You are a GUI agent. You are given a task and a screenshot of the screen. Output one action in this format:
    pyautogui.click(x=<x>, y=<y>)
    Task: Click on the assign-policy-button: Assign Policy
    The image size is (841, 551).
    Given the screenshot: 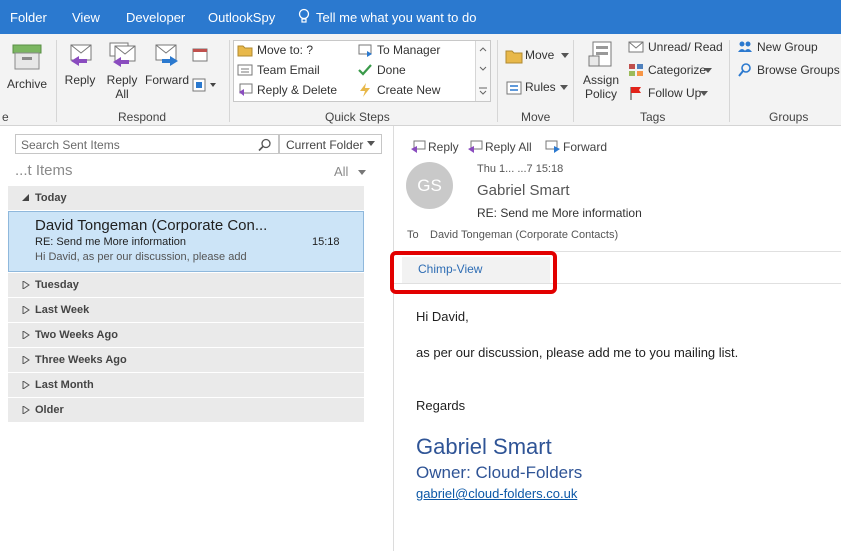 What is the action you would take?
    pyautogui.click(x=601, y=70)
    